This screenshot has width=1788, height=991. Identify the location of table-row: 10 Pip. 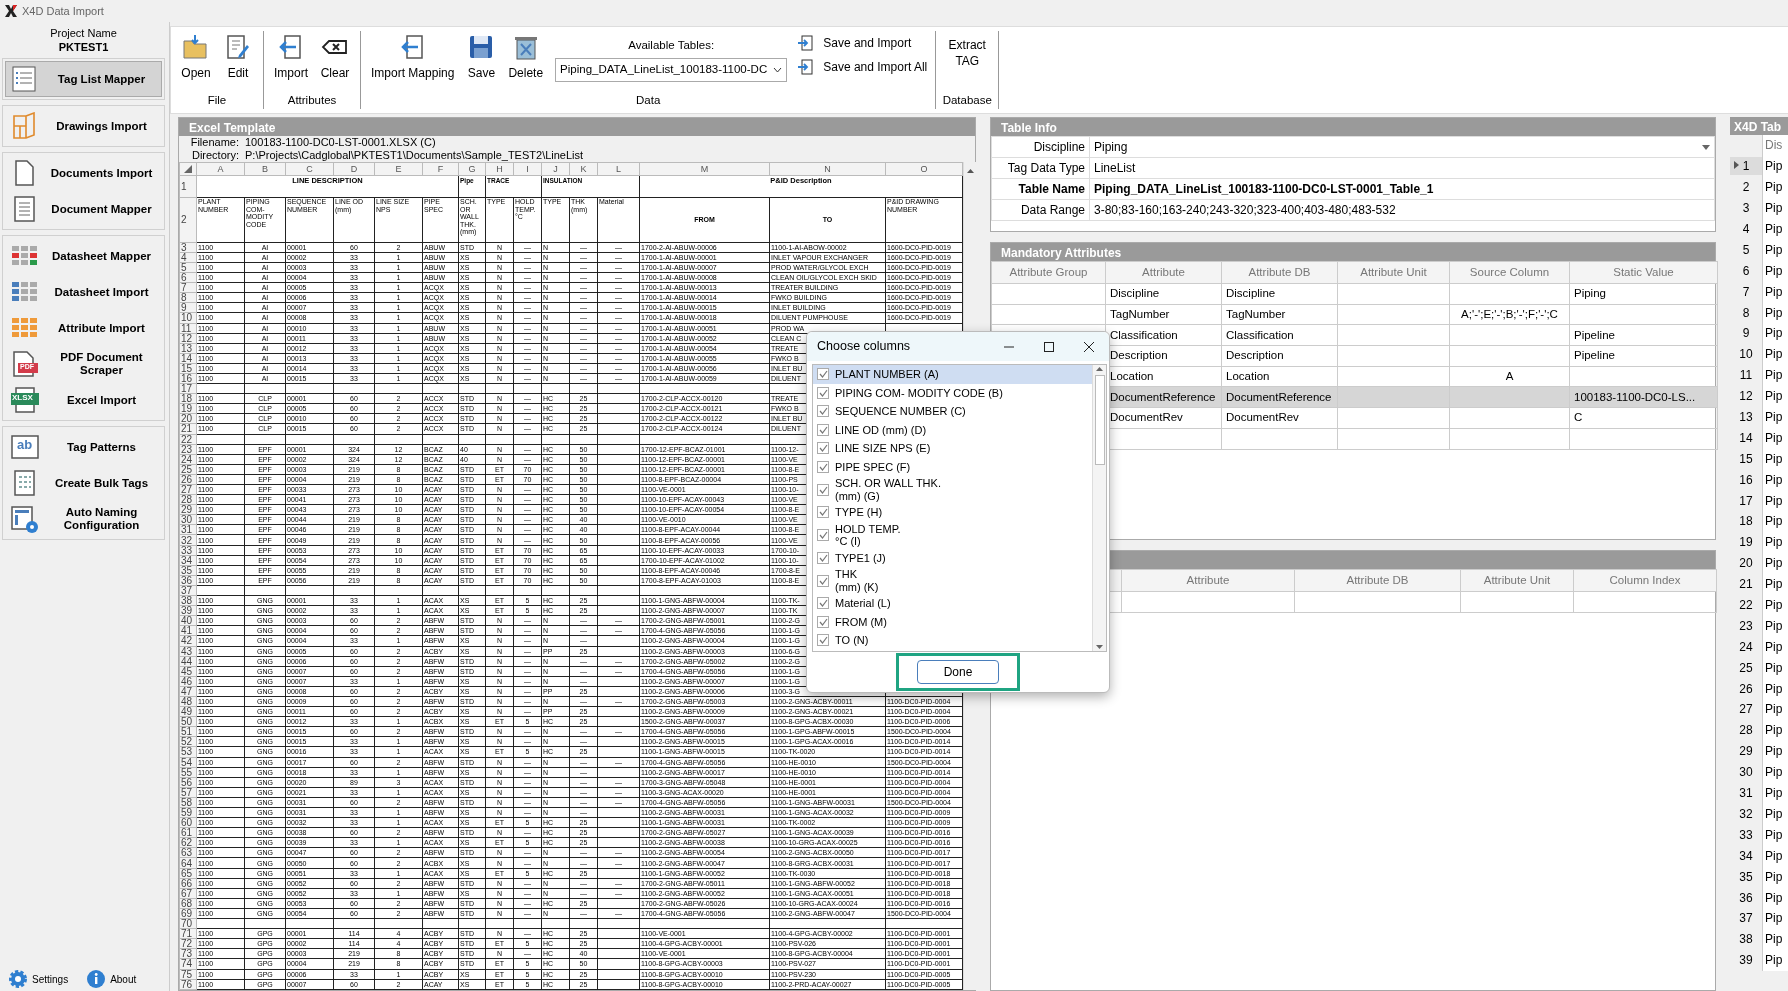
(1759, 354).